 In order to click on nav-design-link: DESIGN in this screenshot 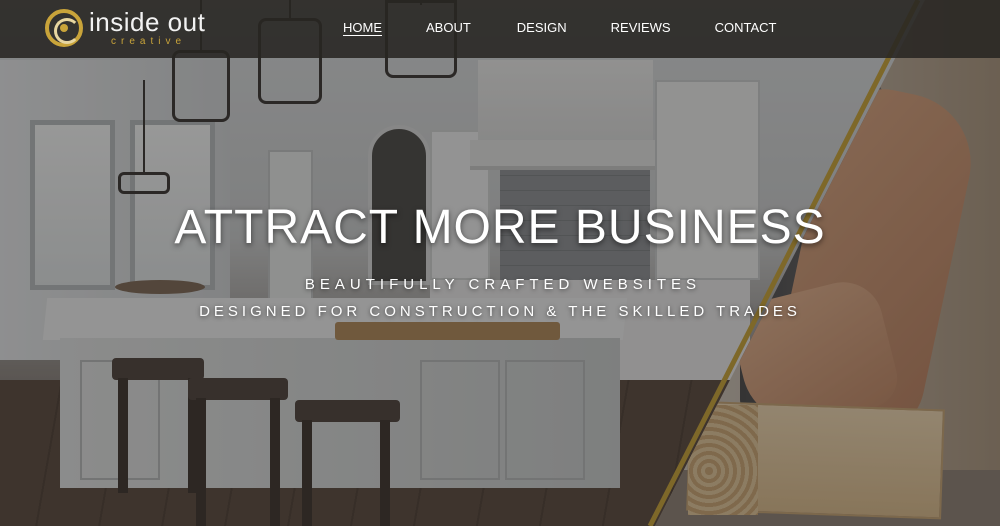, I will do `click(542, 27)`.